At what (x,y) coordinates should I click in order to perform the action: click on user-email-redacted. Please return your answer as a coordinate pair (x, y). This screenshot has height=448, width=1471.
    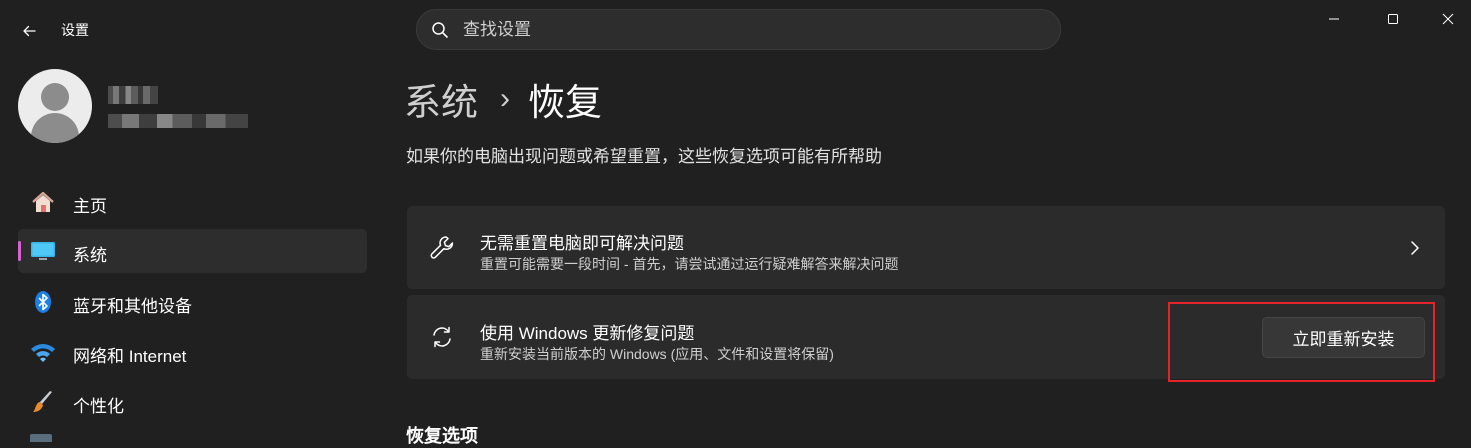
    Looking at the image, I should click on (178, 121).